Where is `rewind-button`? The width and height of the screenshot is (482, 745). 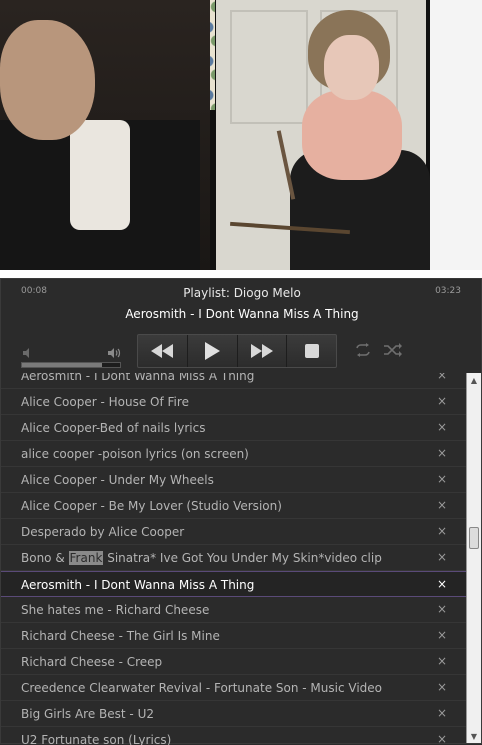 rewind-button is located at coordinates (163, 351).